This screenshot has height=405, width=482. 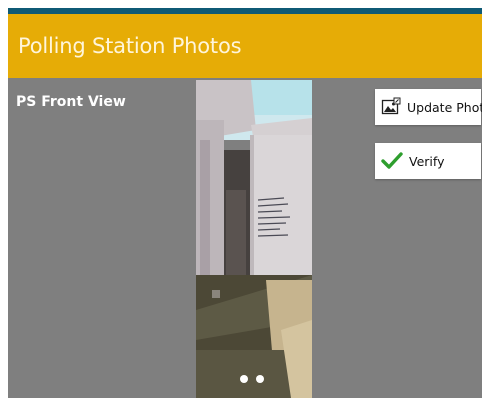 What do you see at coordinates (71, 102) in the screenshot?
I see `section-label: PS Front View` at bounding box center [71, 102].